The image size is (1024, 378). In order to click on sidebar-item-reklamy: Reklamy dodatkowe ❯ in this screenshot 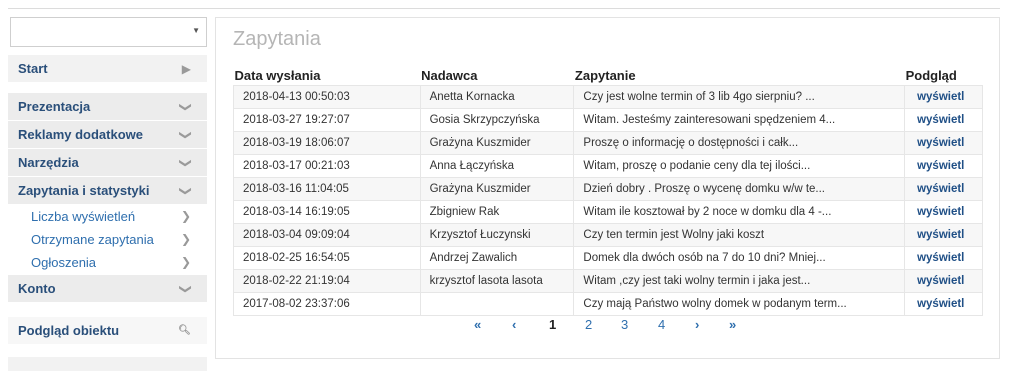, I will do `click(107, 135)`.